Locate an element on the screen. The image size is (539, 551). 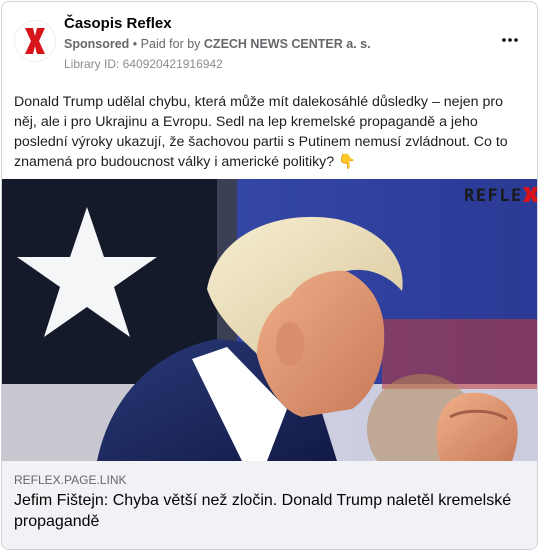
reflex-logo-icon is located at coordinates (35, 41).